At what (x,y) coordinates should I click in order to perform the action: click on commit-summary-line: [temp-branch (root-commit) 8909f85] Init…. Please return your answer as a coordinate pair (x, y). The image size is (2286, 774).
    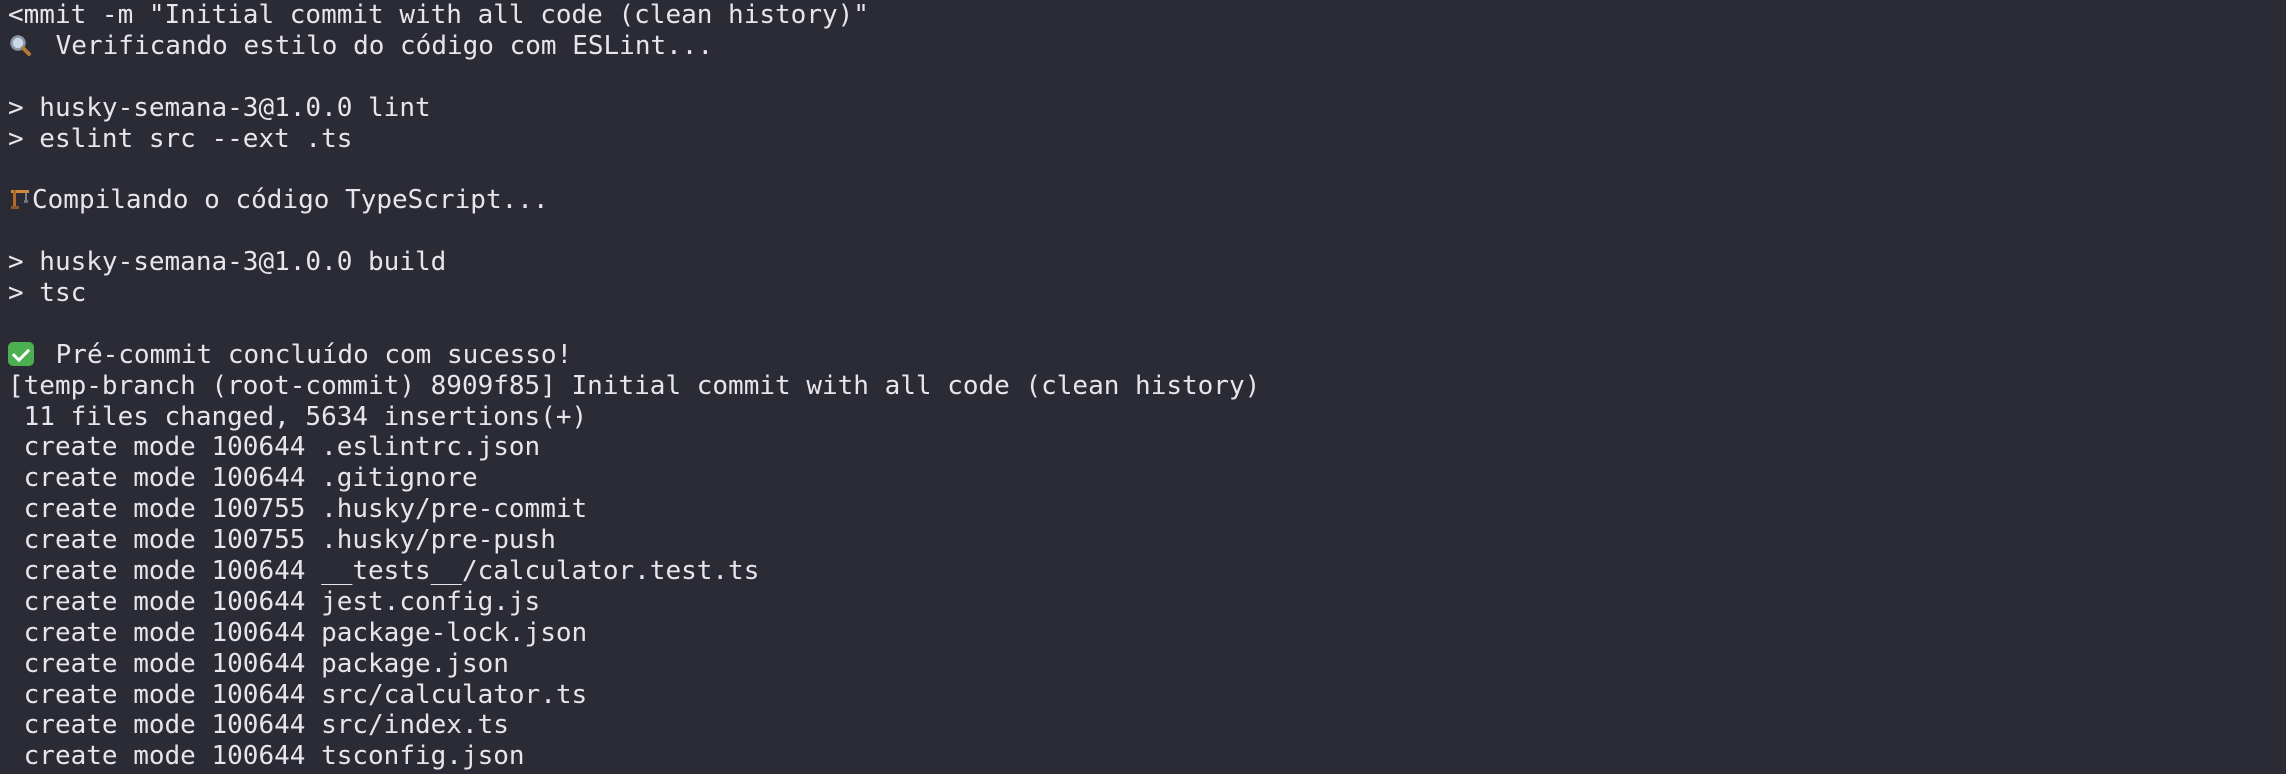
    Looking at the image, I should click on (634, 385).